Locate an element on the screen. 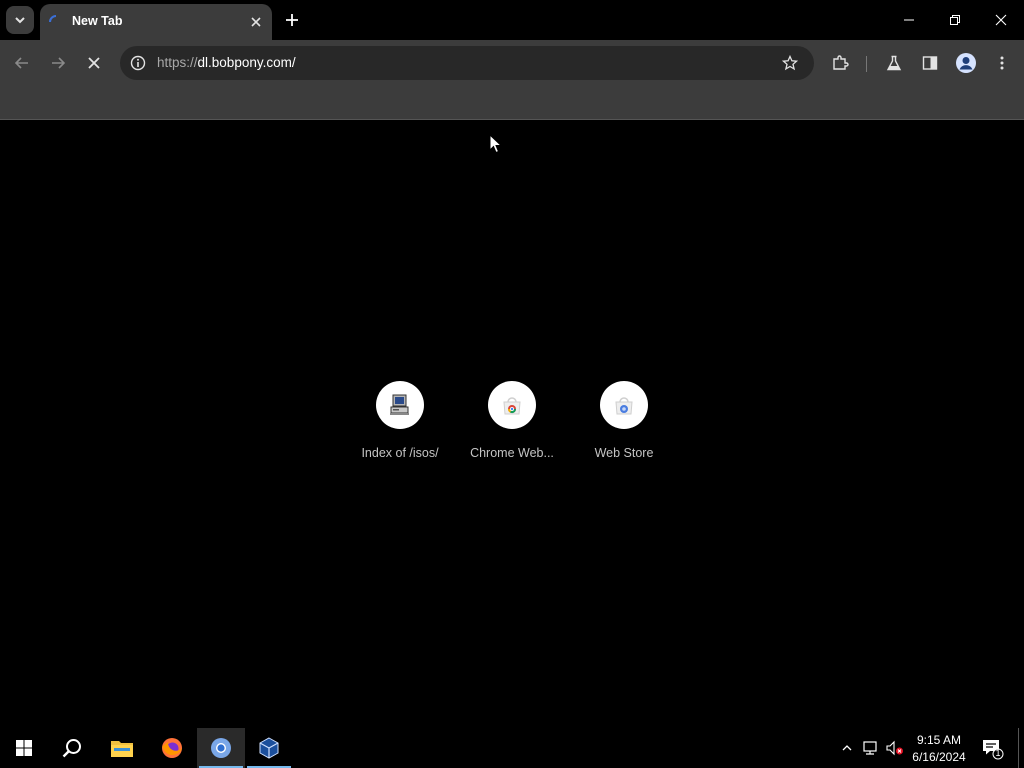 Image resolution: width=1024 pixels, height=768 pixels. taskbar-virtualbox is located at coordinates (269, 748).